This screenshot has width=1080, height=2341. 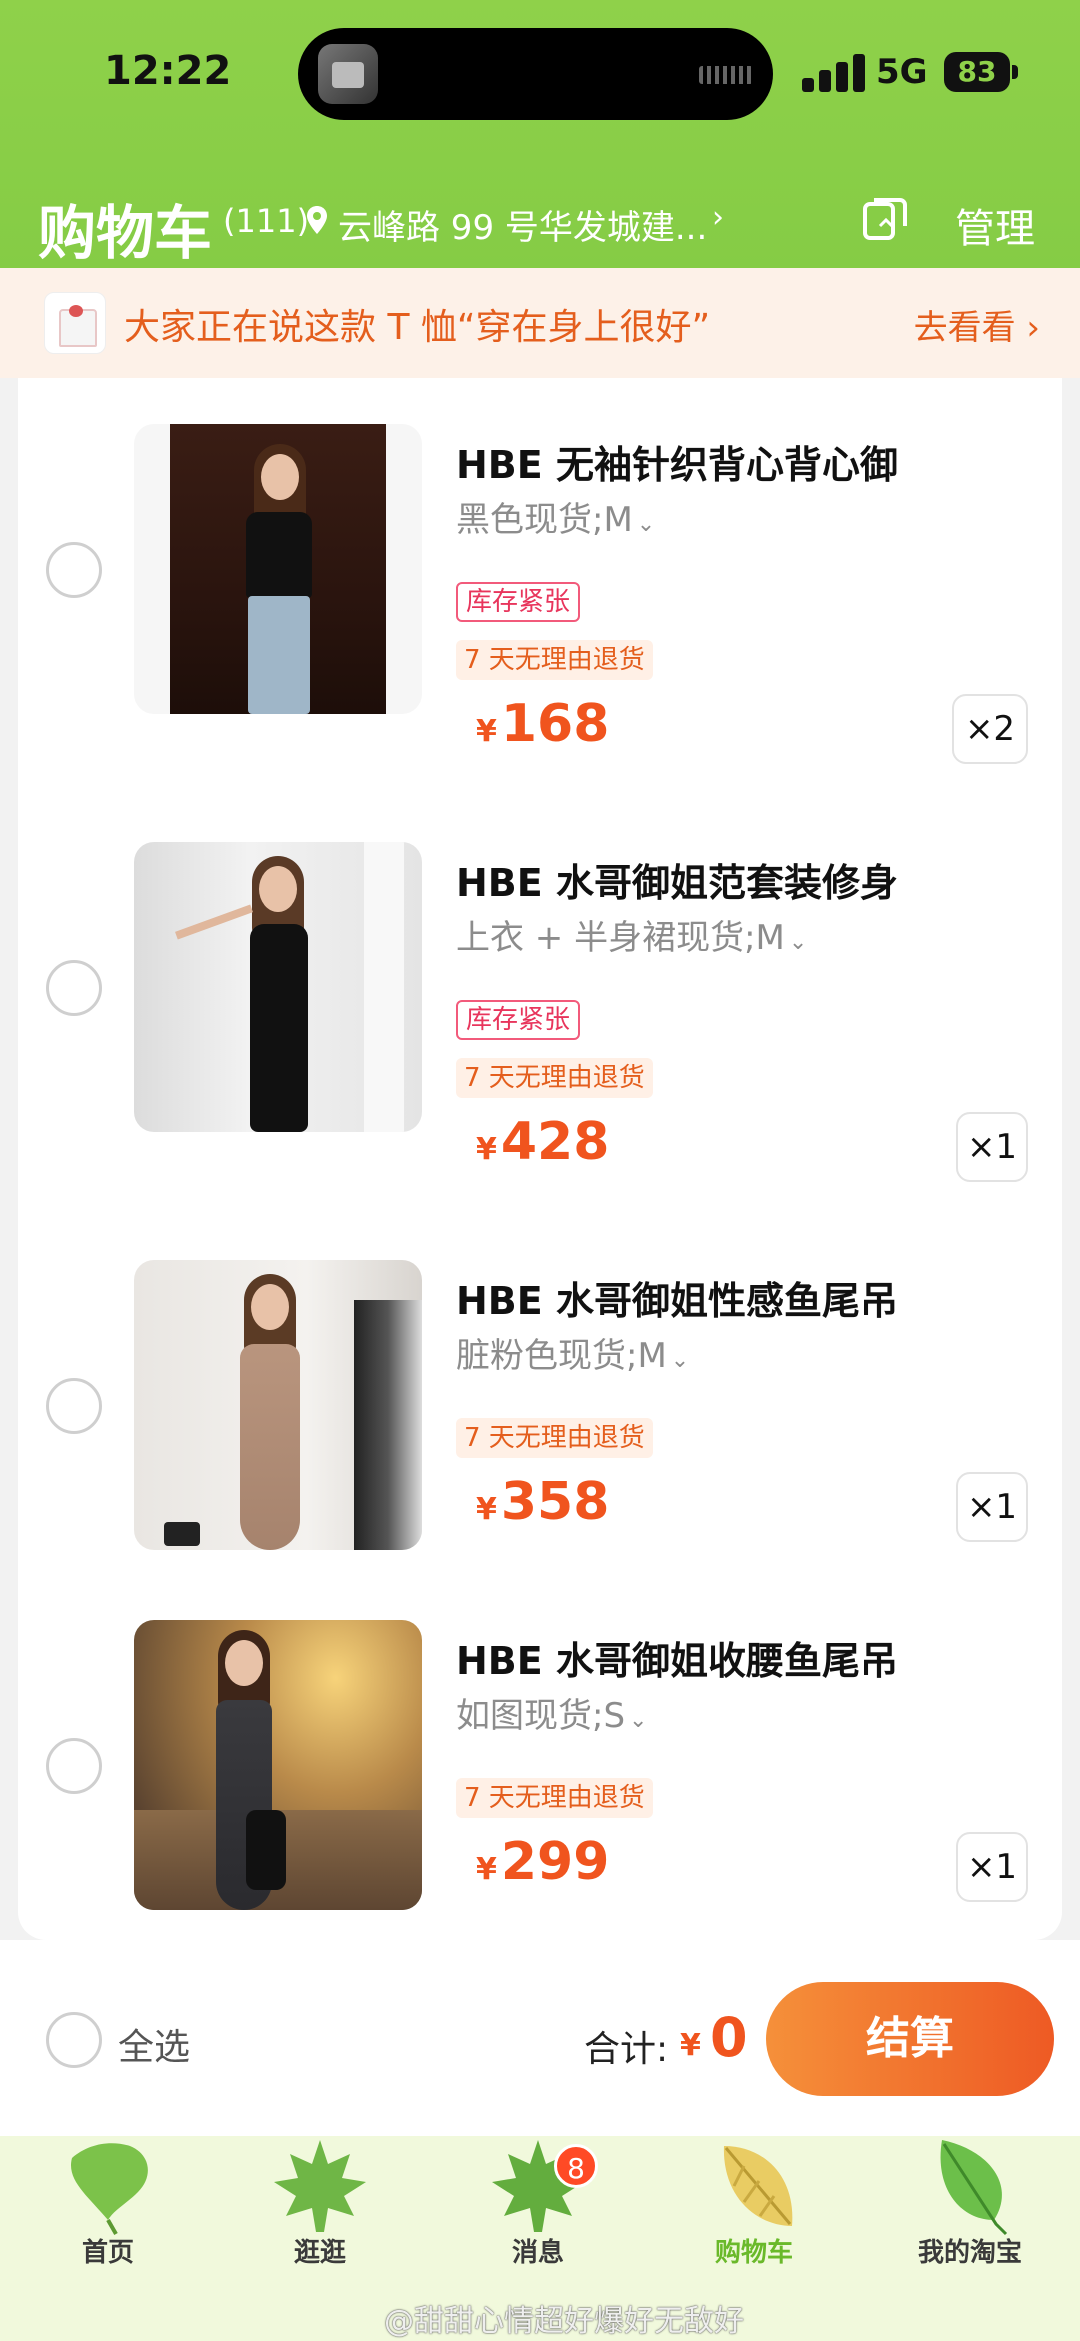 What do you see at coordinates (572, 1352) in the screenshot?
I see `product-variant: 脏粉色现货;M ⌄` at bounding box center [572, 1352].